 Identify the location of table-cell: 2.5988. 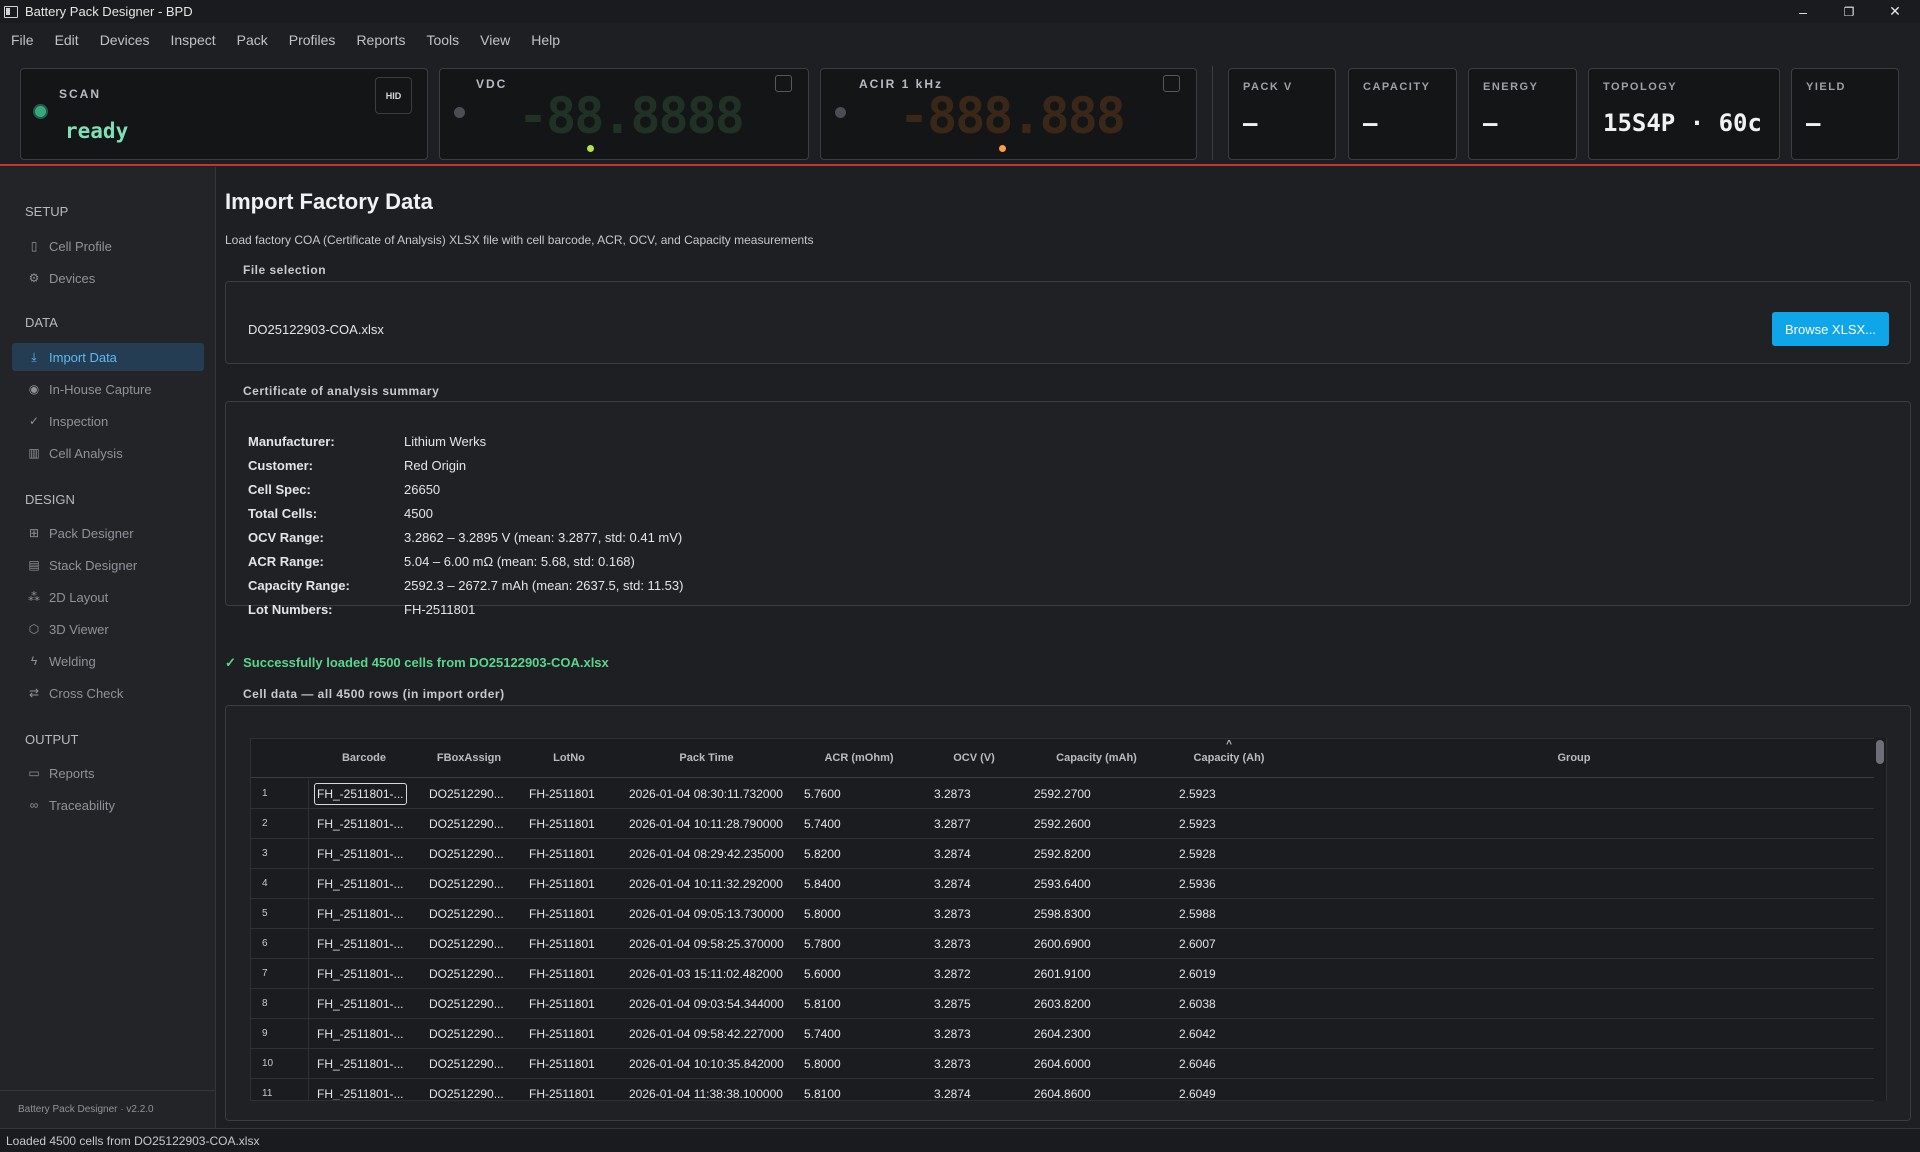
(1197, 914).